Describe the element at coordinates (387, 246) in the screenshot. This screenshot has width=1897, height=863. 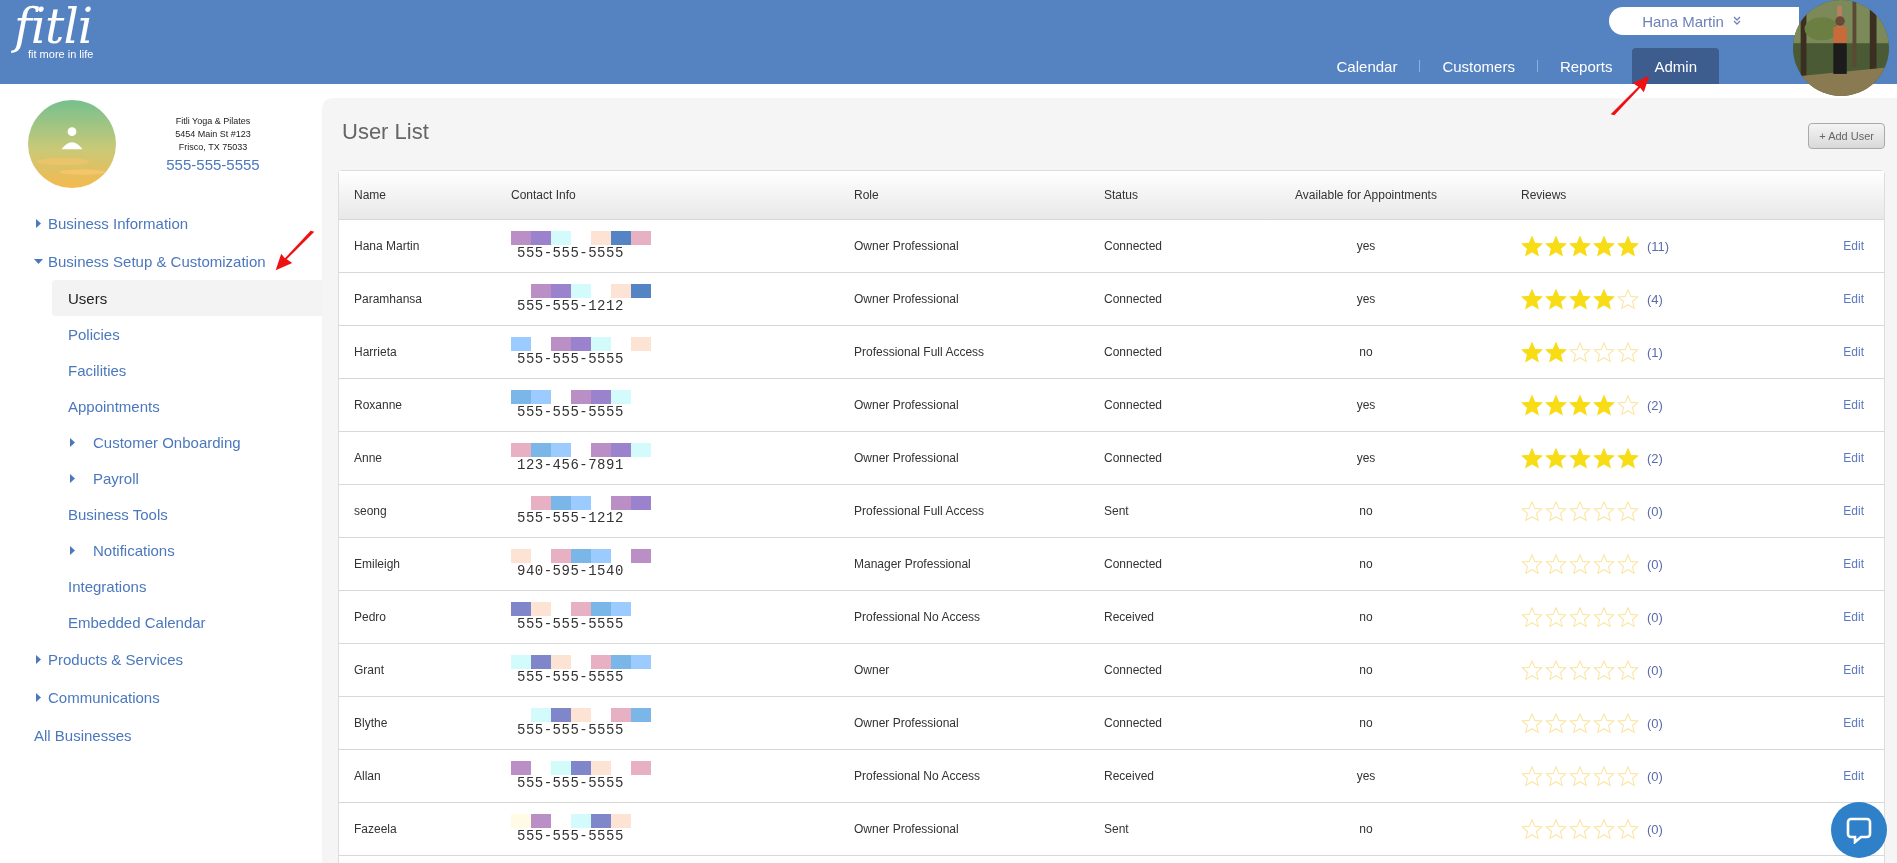
I see `table-cell-text: Hana Martin` at that location.